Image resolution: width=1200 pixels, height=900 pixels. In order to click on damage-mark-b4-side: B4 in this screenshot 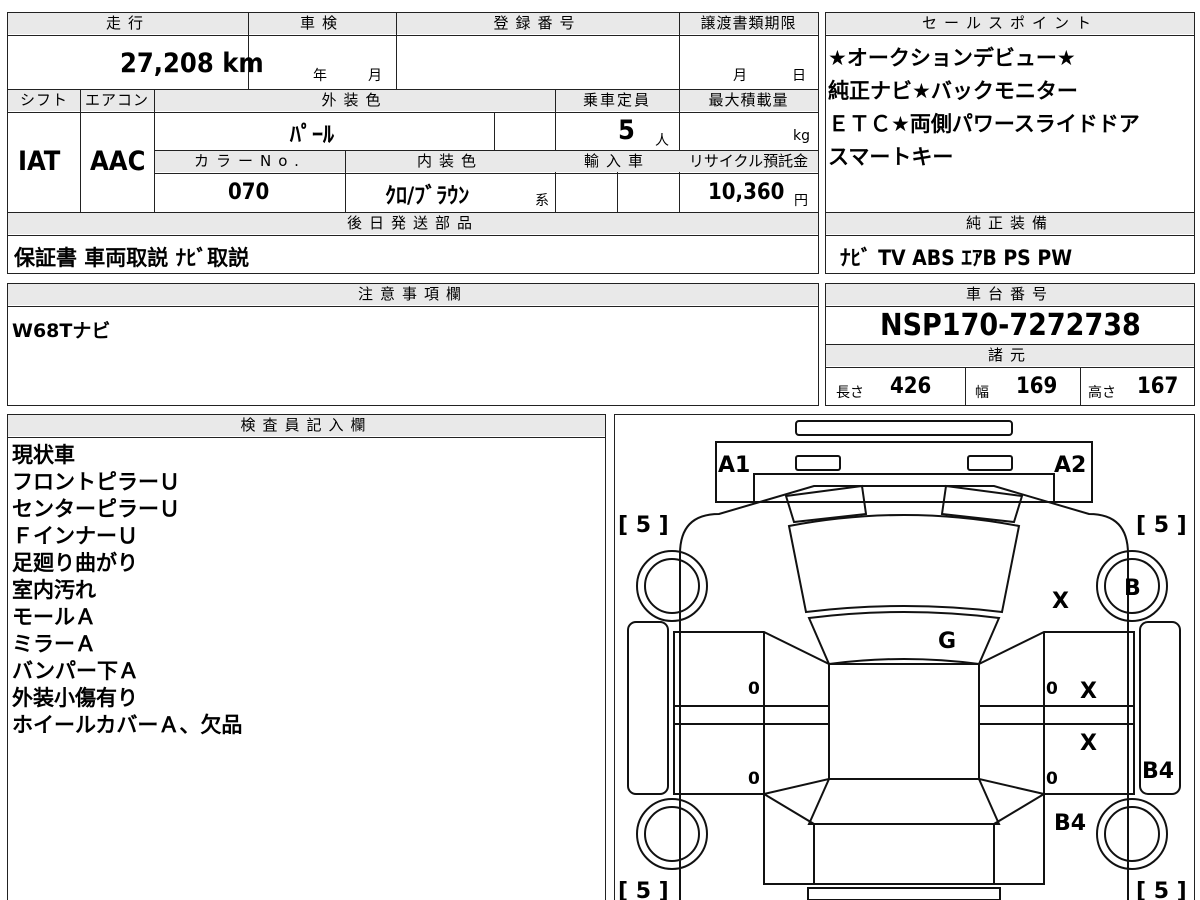, I will do `click(1158, 771)`.